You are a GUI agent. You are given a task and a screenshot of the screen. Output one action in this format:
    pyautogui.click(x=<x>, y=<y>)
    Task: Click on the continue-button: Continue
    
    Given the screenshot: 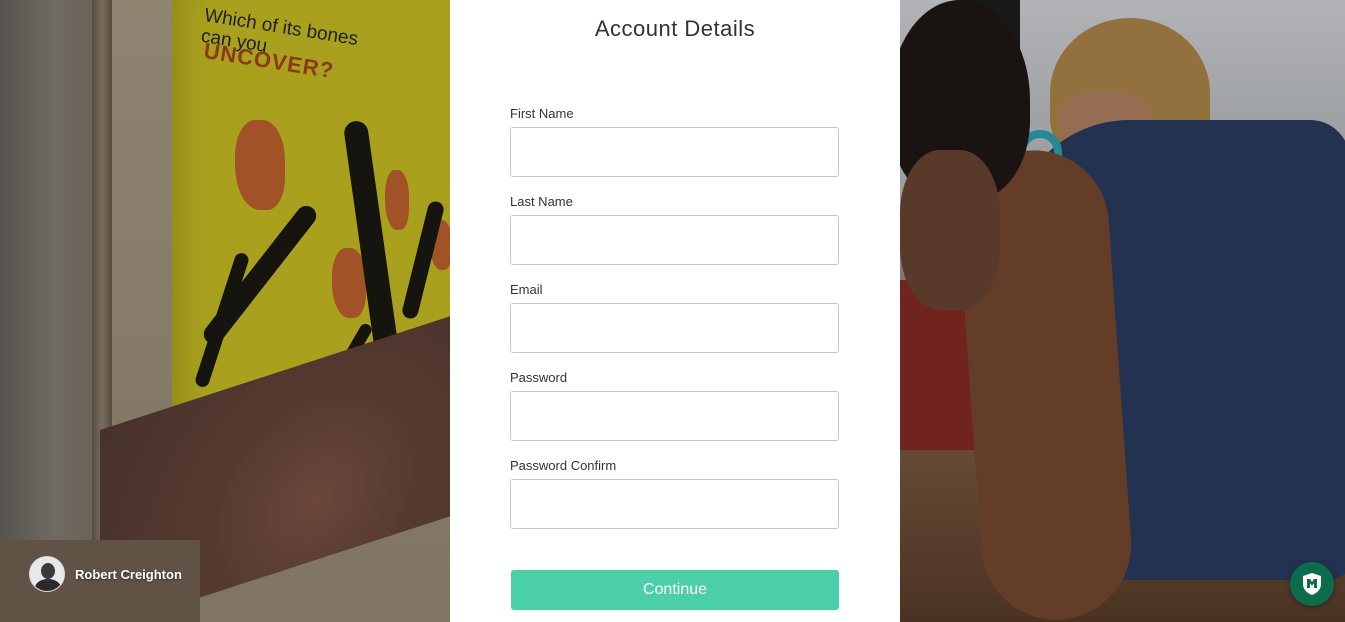 What is the action you would take?
    pyautogui.click(x=675, y=590)
    